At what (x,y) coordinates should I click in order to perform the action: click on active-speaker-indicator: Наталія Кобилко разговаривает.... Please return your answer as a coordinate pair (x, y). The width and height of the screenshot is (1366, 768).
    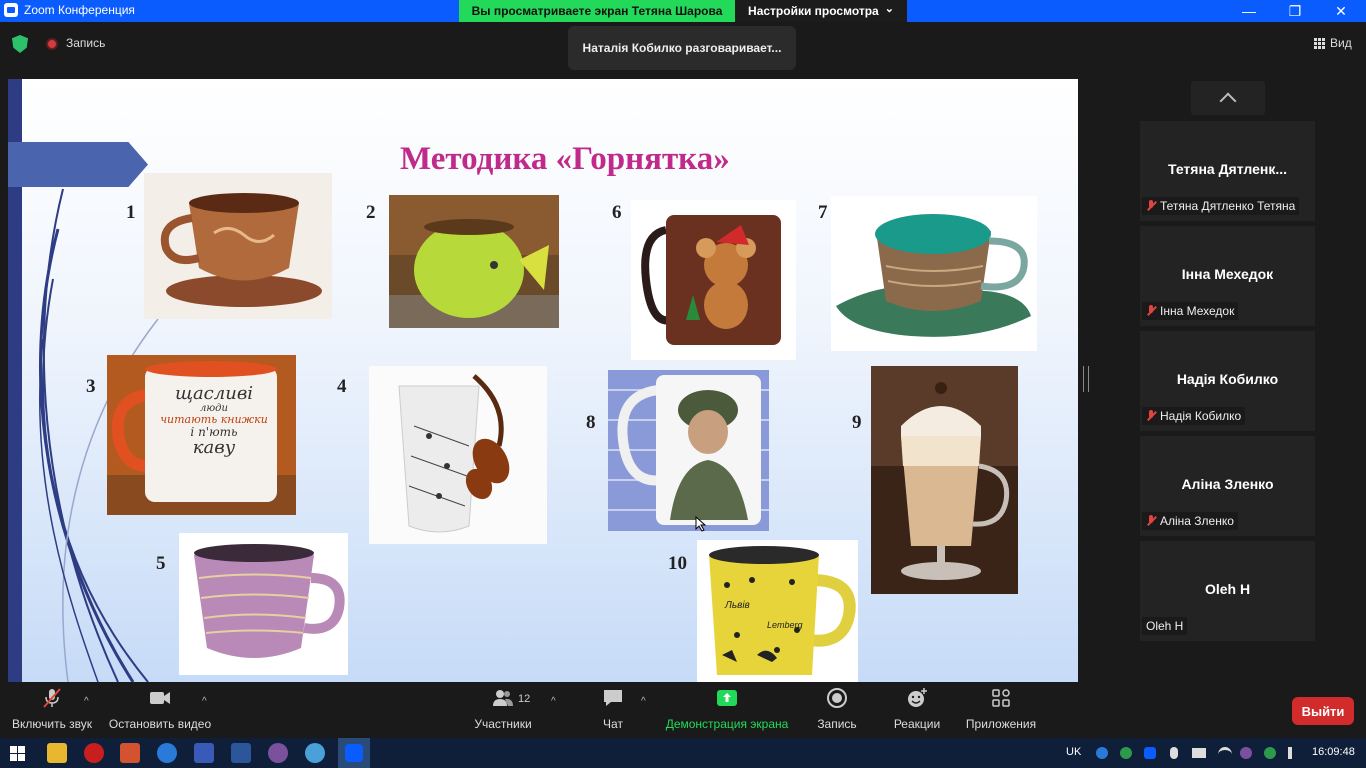
    Looking at the image, I should click on (682, 48).